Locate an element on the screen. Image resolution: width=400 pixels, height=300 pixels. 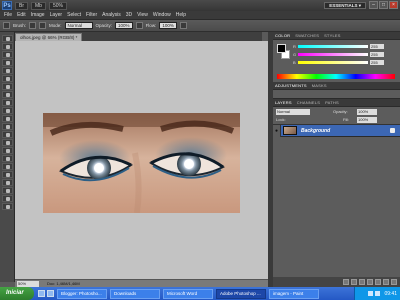
close-button: × is located at coordinates (393, 5).